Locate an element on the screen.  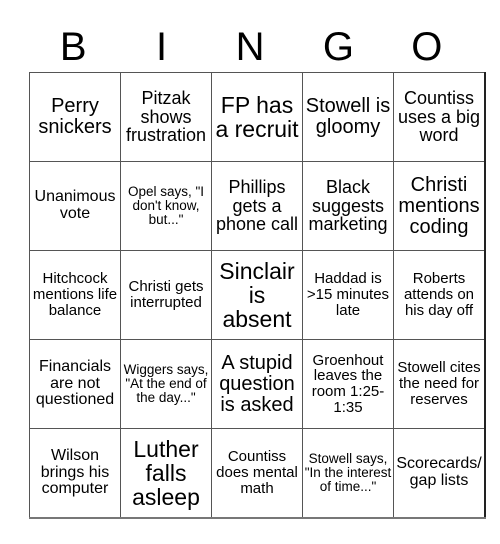
bingo-cell: FP has a recruit is located at coordinates (257, 117).